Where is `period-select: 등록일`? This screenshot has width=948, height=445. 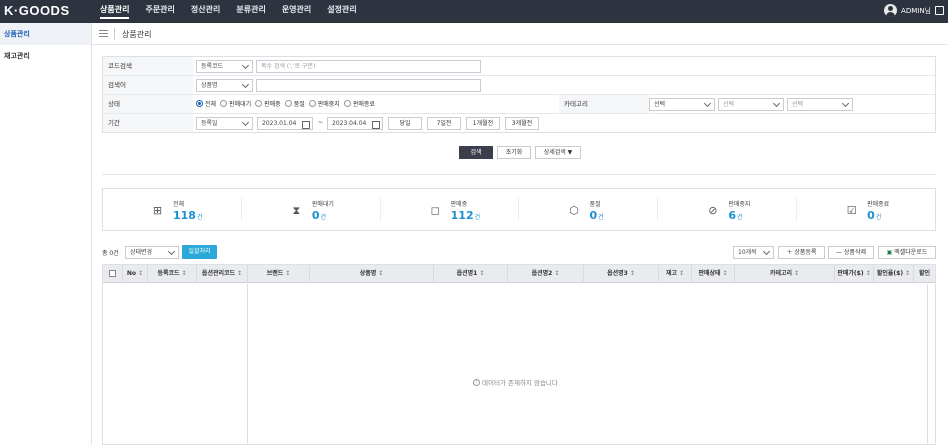 period-select: 등록일 is located at coordinates (224, 123).